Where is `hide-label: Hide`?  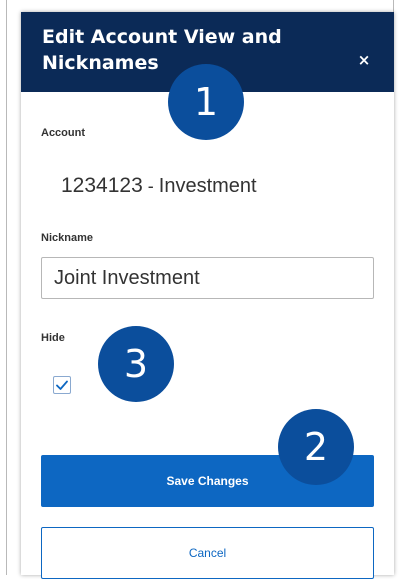
hide-label: Hide is located at coordinates (53, 338).